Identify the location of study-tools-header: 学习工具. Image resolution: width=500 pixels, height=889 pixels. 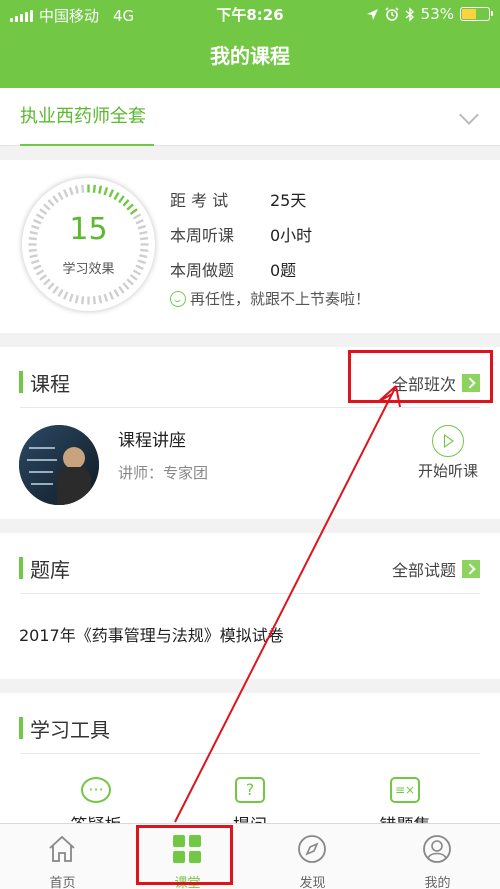
(250, 729).